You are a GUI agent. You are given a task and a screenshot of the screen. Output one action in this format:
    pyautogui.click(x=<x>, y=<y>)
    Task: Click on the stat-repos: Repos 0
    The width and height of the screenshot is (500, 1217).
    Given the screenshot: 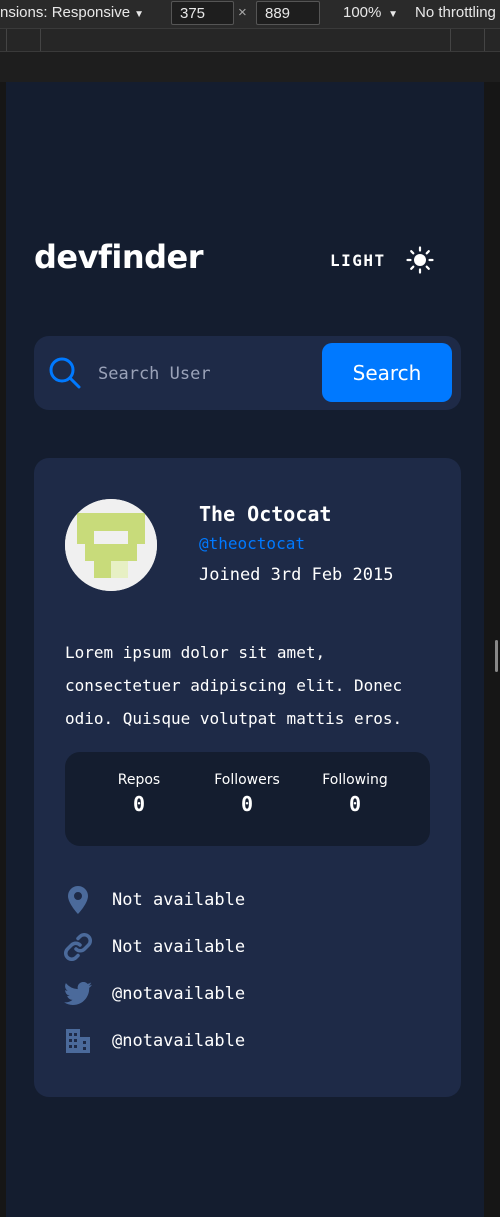 What is the action you would take?
    pyautogui.click(x=139, y=794)
    